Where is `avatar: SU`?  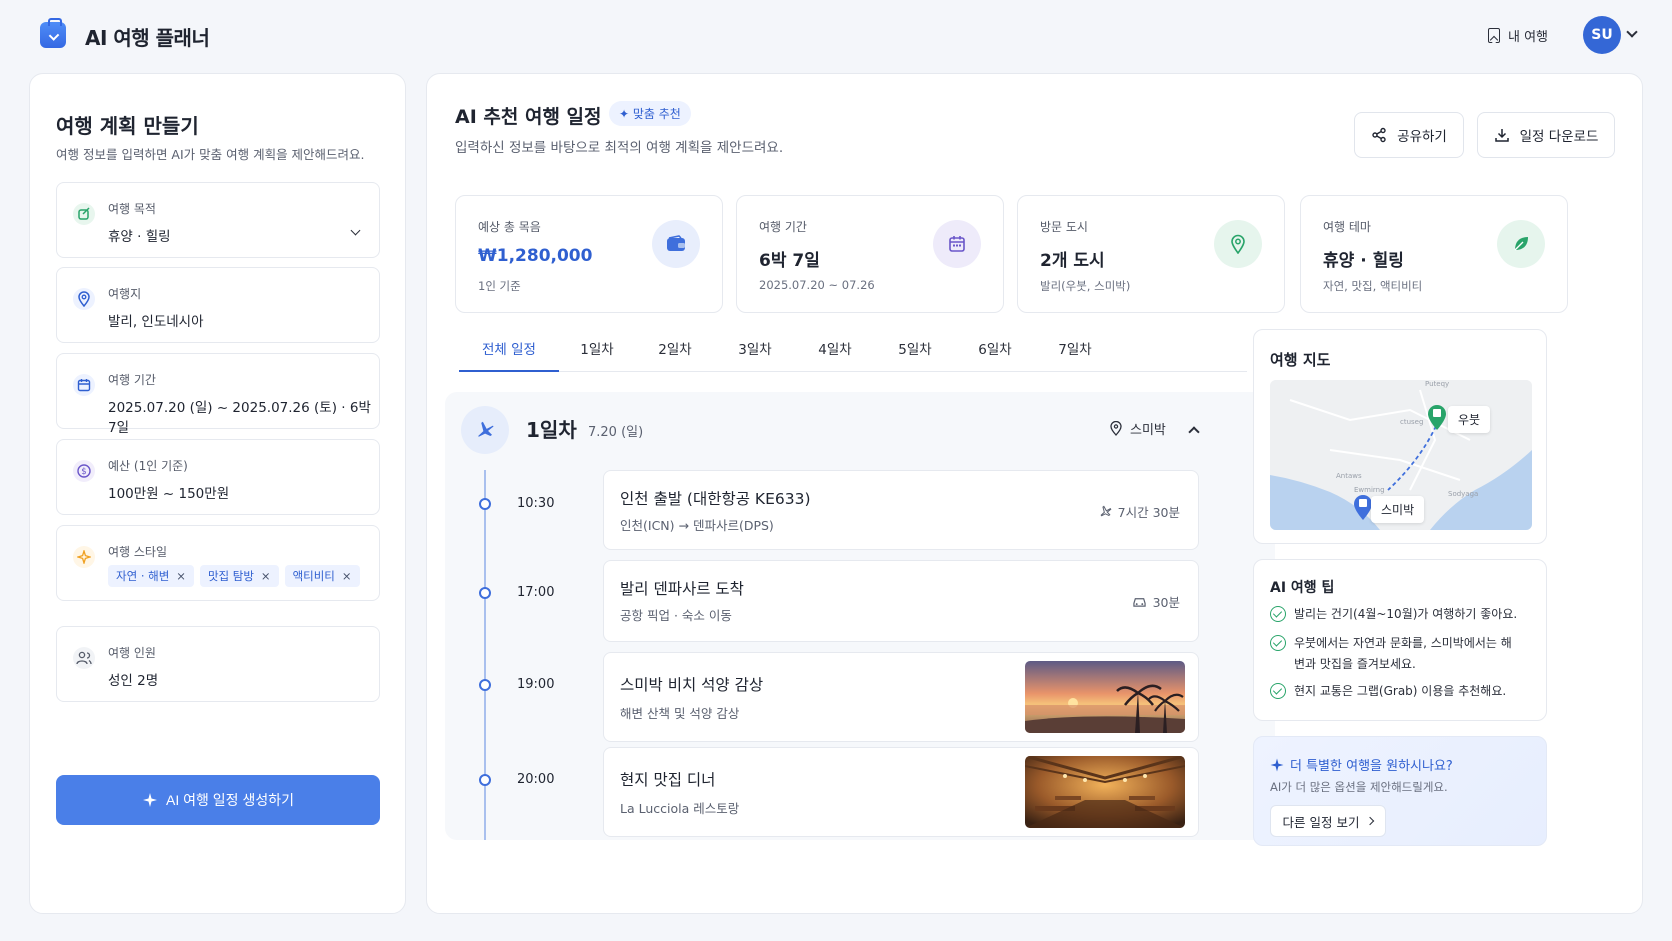 avatar: SU is located at coordinates (1602, 35).